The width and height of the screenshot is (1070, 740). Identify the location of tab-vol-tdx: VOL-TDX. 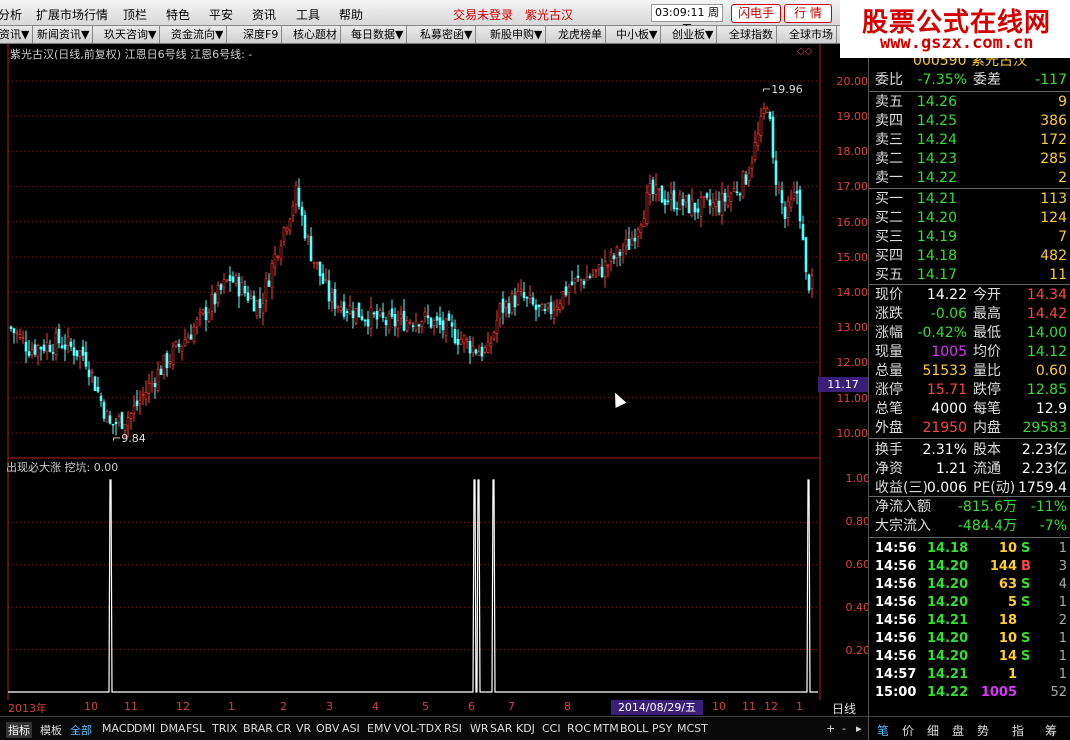
(418, 728).